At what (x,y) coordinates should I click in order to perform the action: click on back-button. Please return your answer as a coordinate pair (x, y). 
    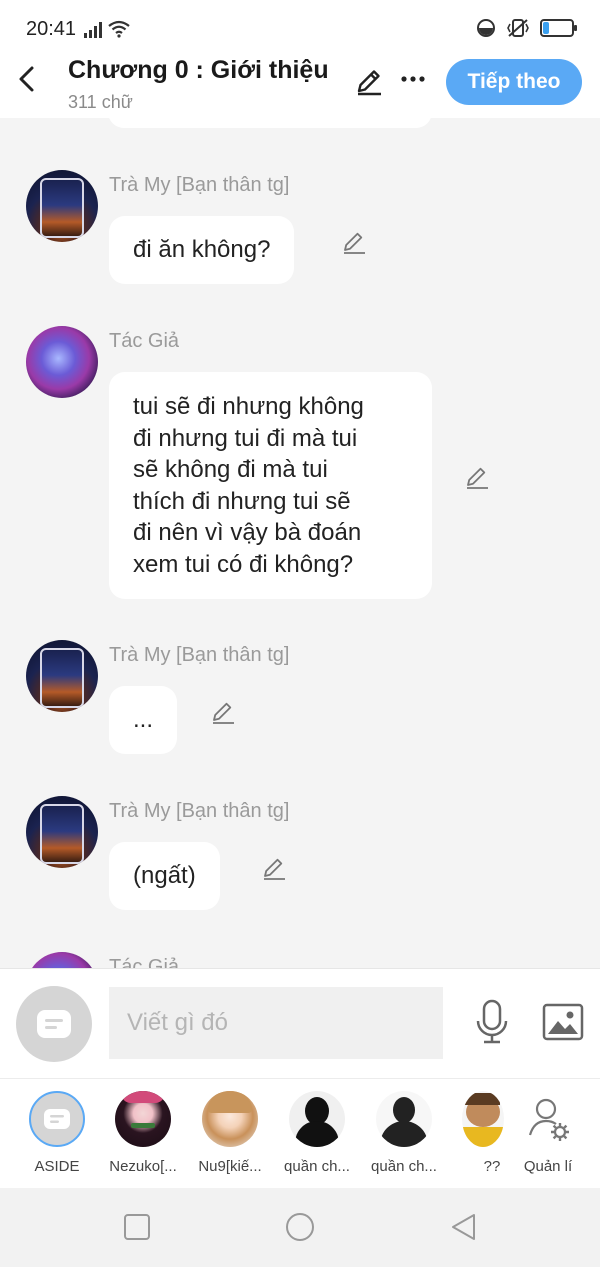
    Looking at the image, I should click on (28, 79).